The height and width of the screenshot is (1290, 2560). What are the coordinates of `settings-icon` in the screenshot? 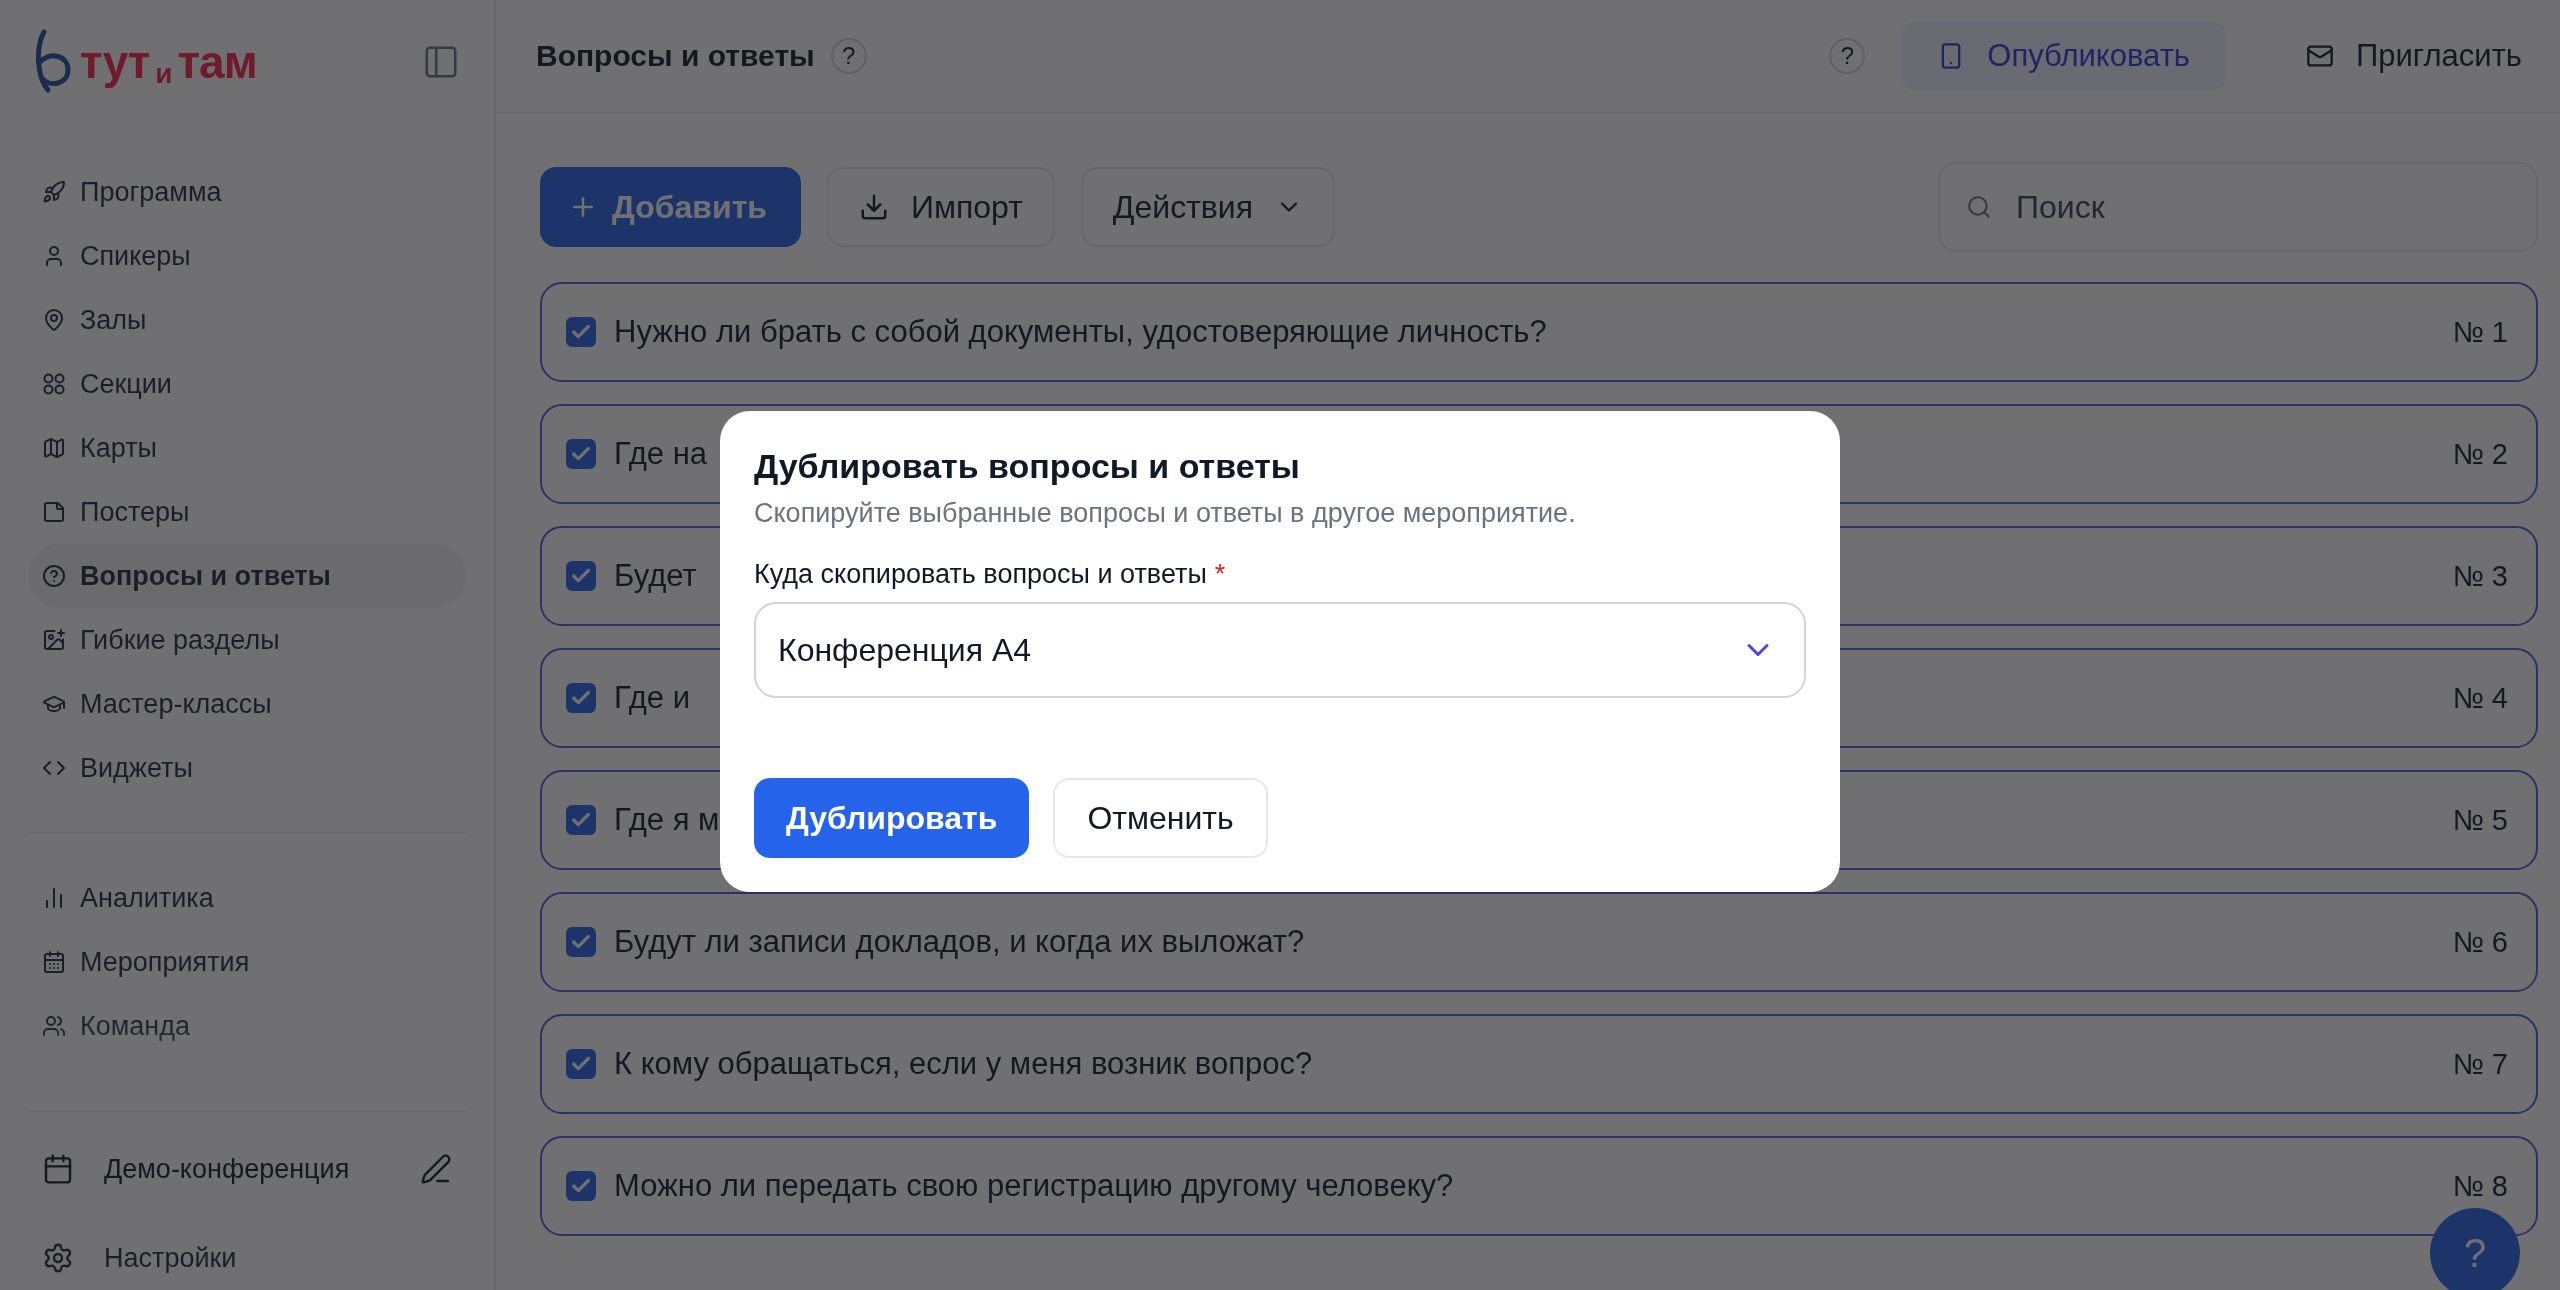 It's located at (58, 1258).